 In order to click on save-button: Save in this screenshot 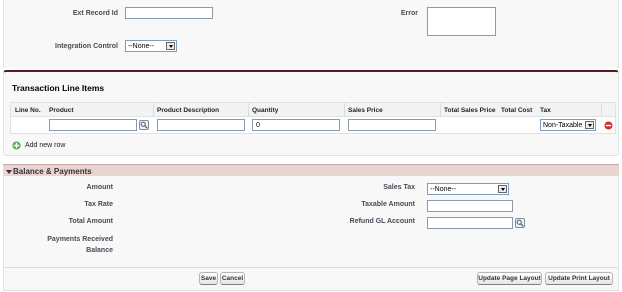, I will do `click(208, 278)`.